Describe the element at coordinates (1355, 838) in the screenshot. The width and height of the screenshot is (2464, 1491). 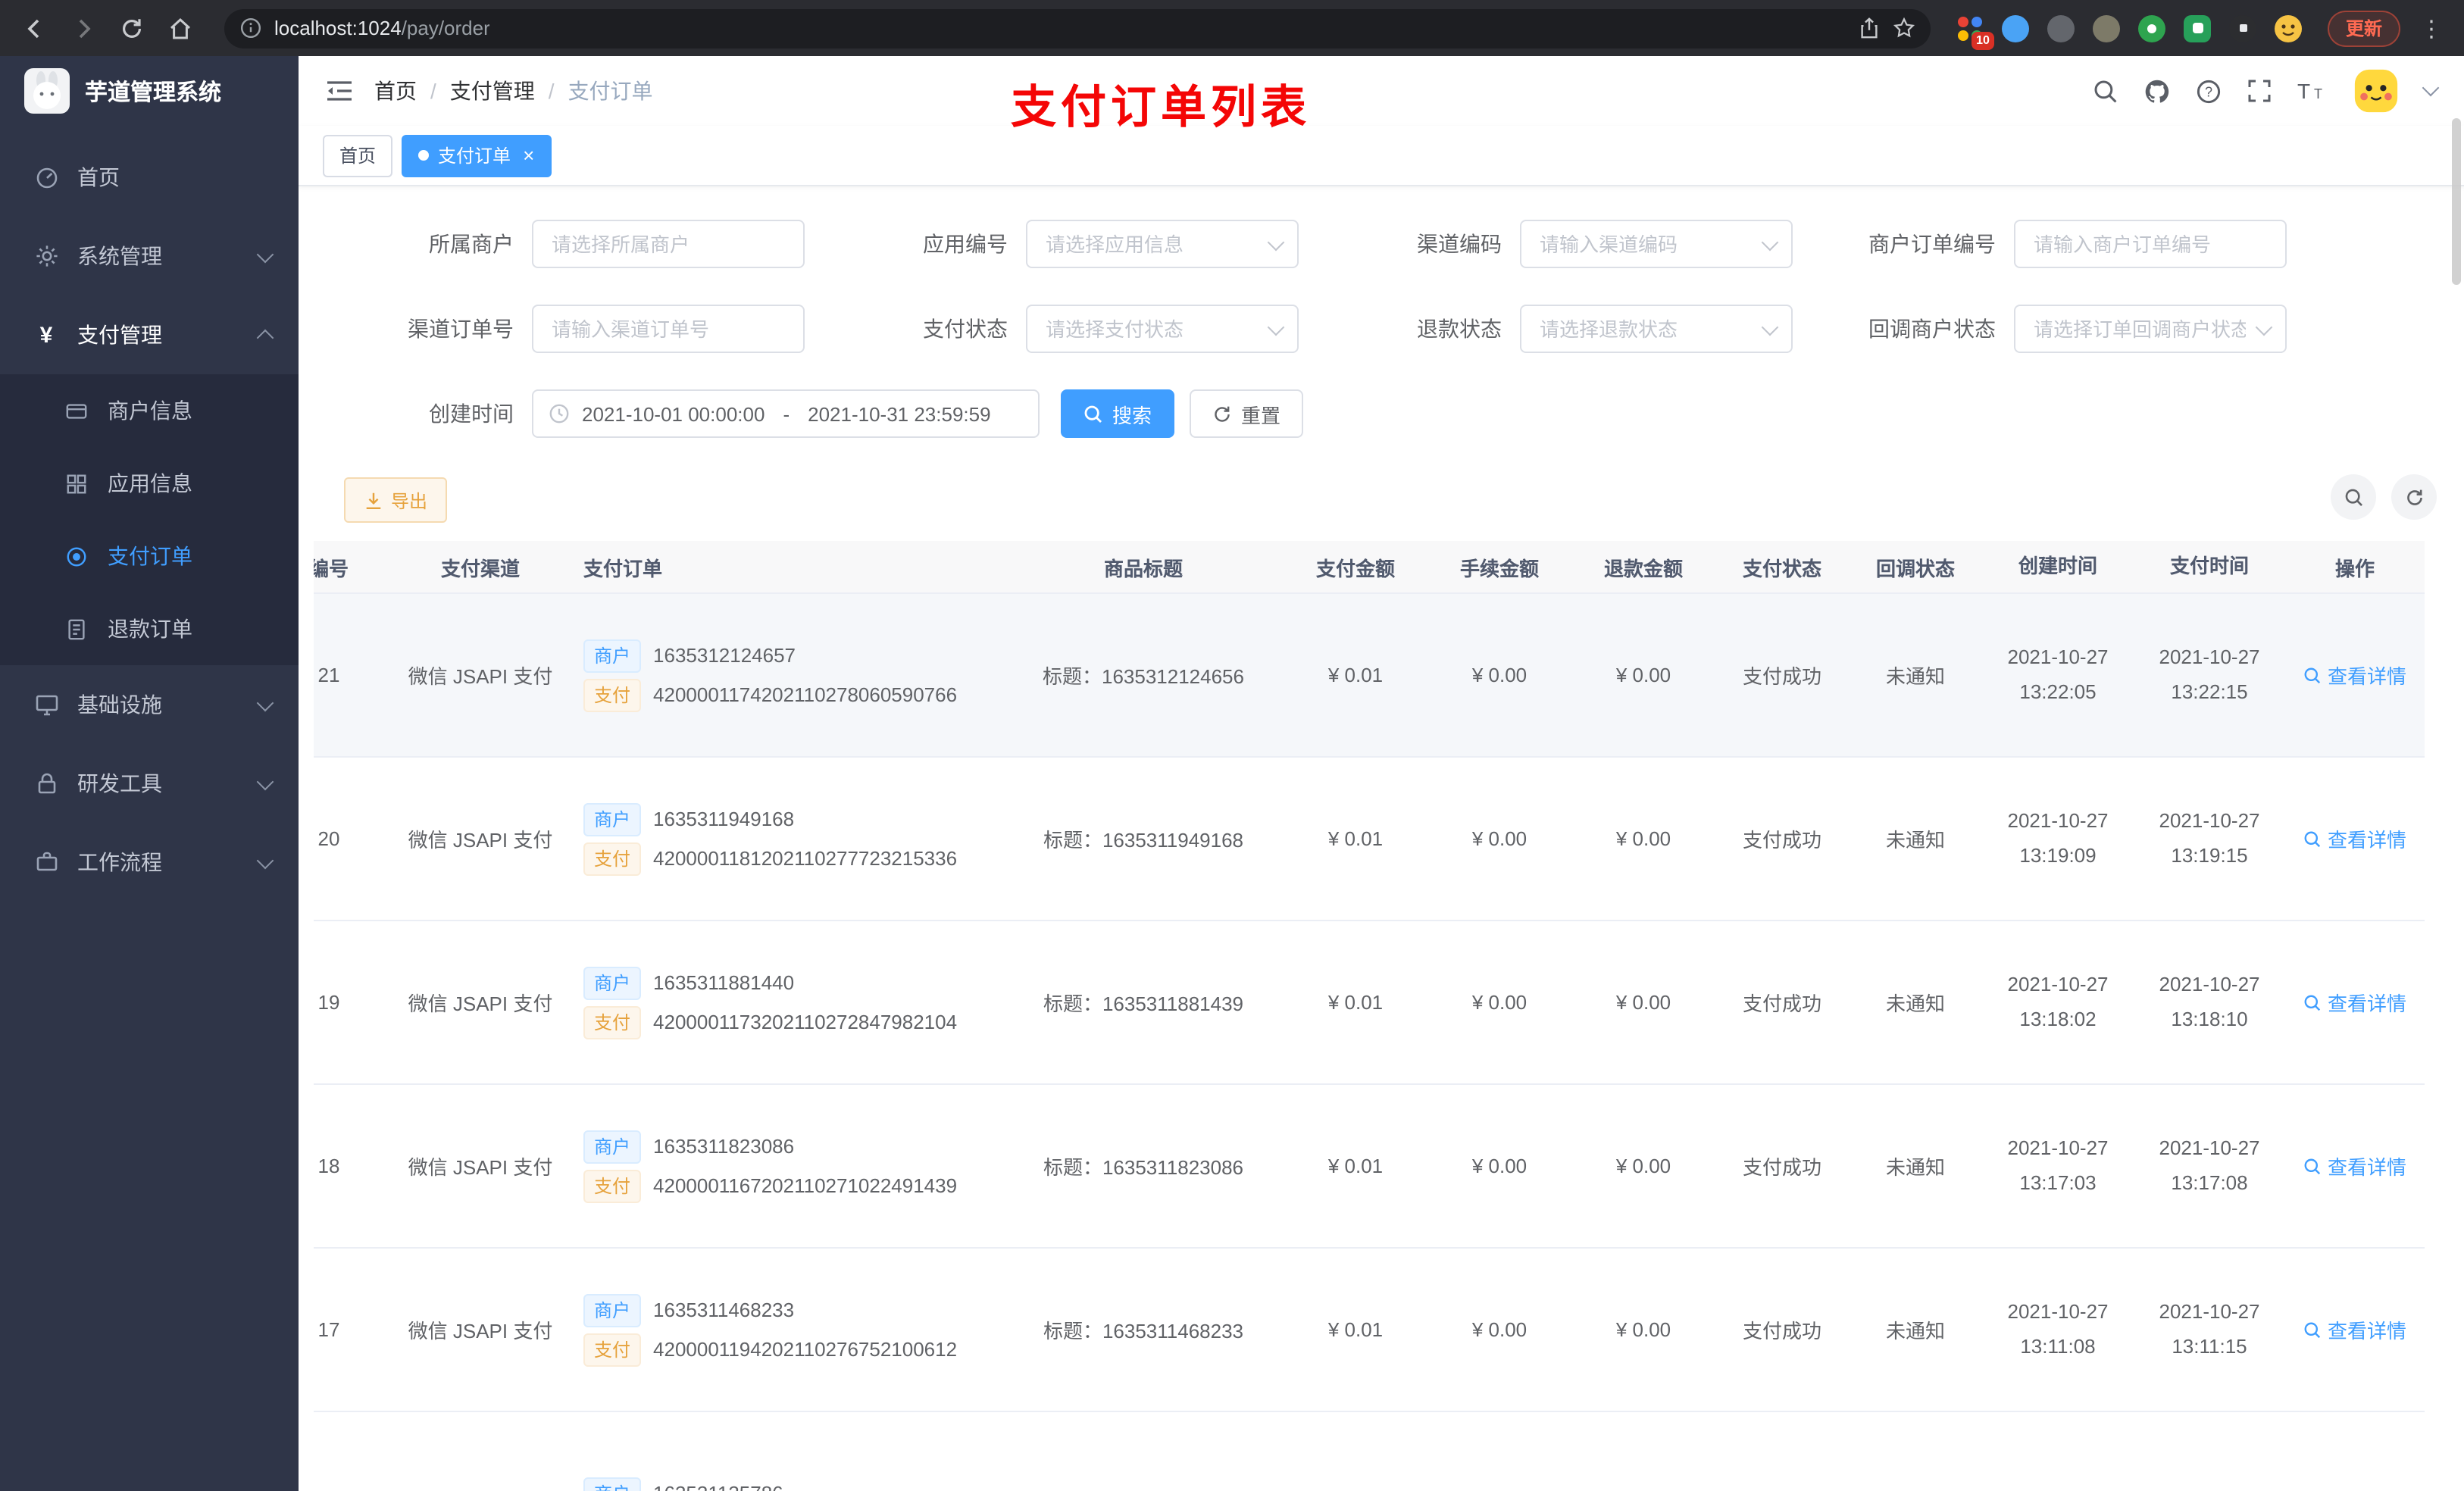
I see `cell-amount: ¥ 0.01` at that location.